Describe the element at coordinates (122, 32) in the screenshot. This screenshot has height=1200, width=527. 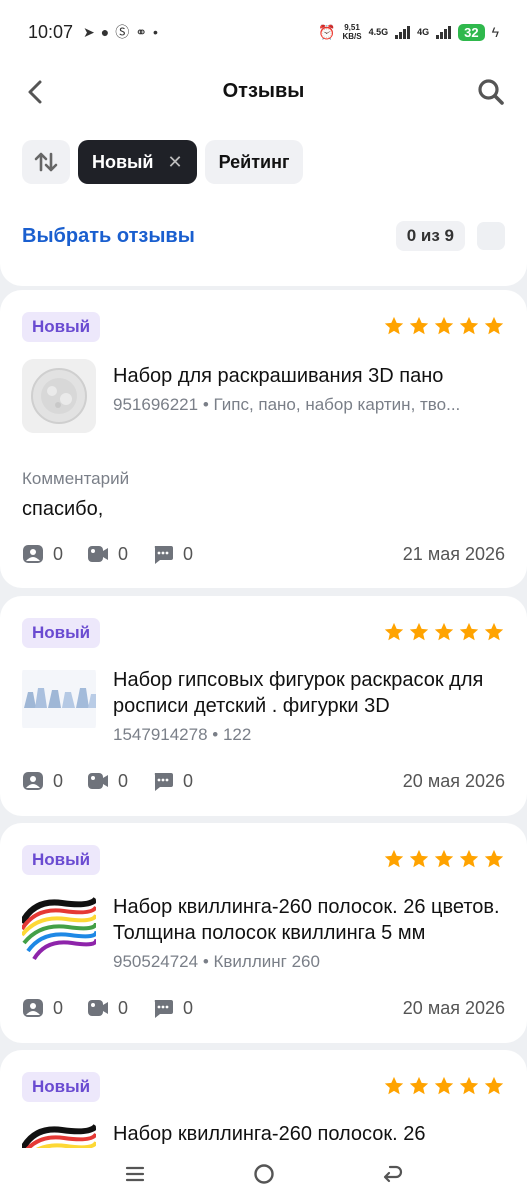
I see `app-s-icon: Ⓢ` at that location.